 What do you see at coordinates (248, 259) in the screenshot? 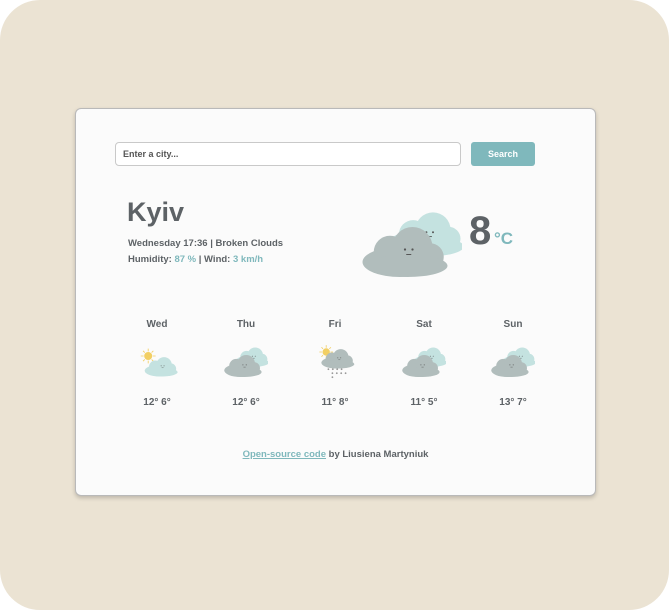
I see `wind-value: 3 km/h` at bounding box center [248, 259].